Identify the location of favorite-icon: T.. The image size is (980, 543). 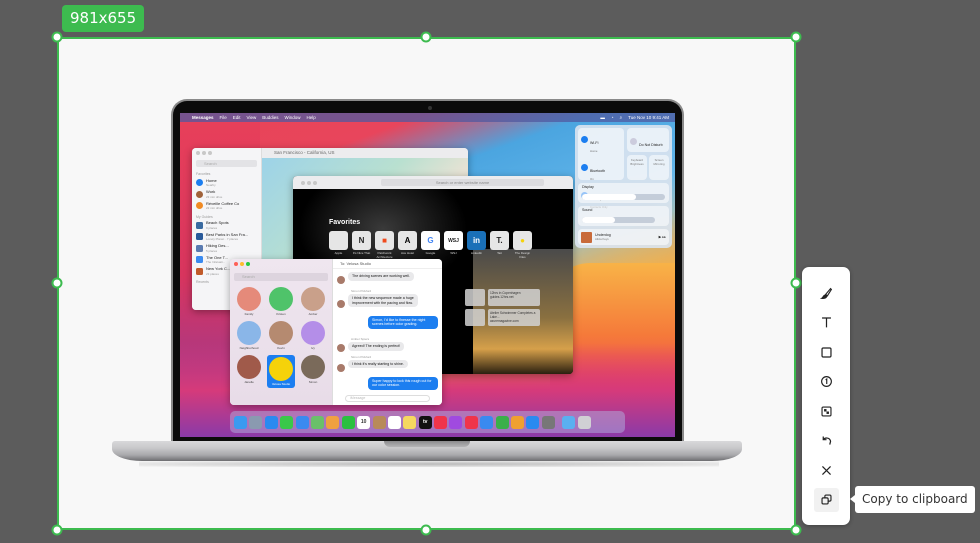
(499, 240).